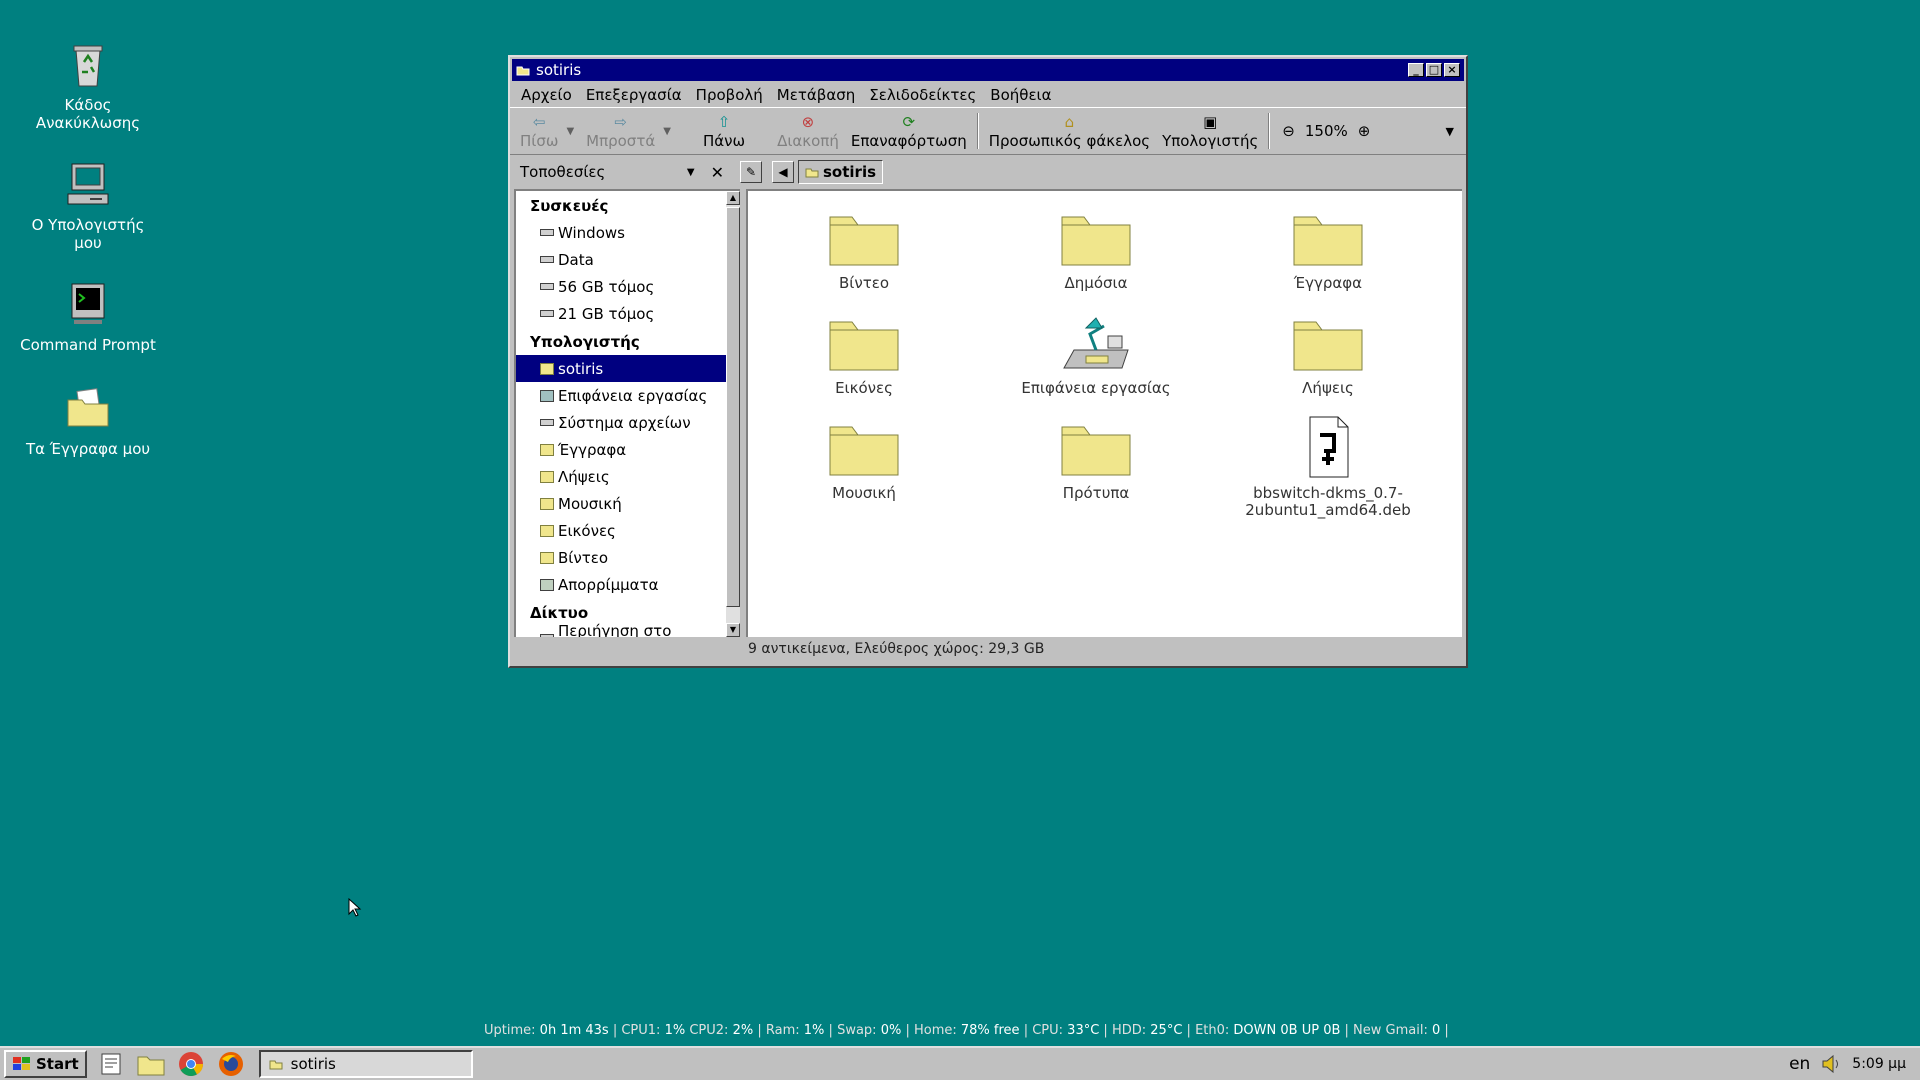  What do you see at coordinates (621, 449) in the screenshot?
I see `sidebar-item-documents: Έγγραφα` at bounding box center [621, 449].